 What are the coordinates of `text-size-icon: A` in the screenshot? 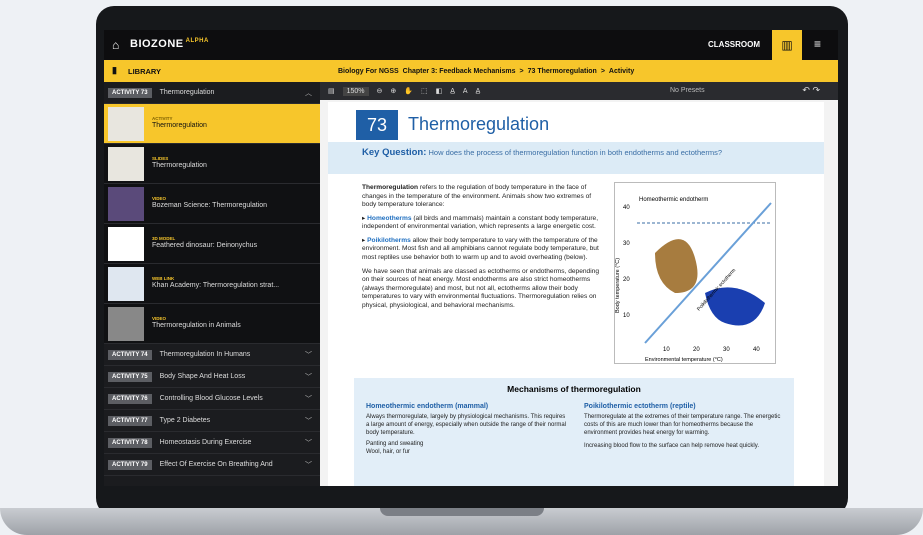 It's located at (465, 91).